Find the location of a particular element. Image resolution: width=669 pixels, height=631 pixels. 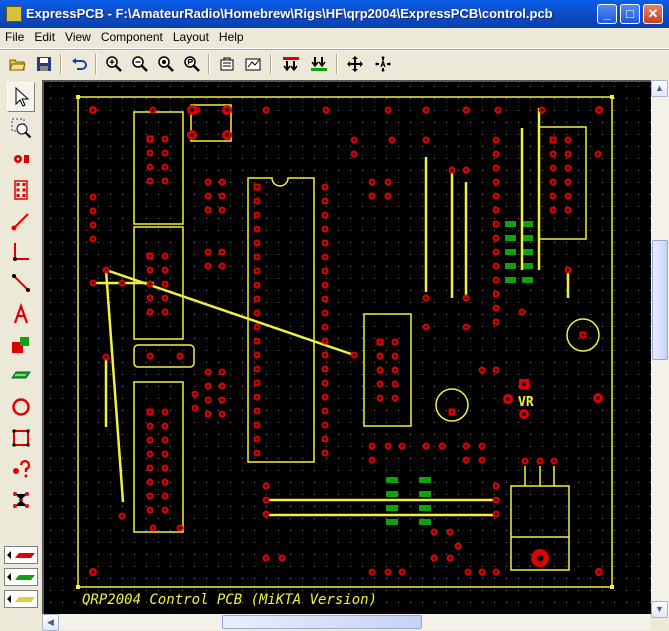

horizontal-scrollbar: ◀ is located at coordinates (346, 622).